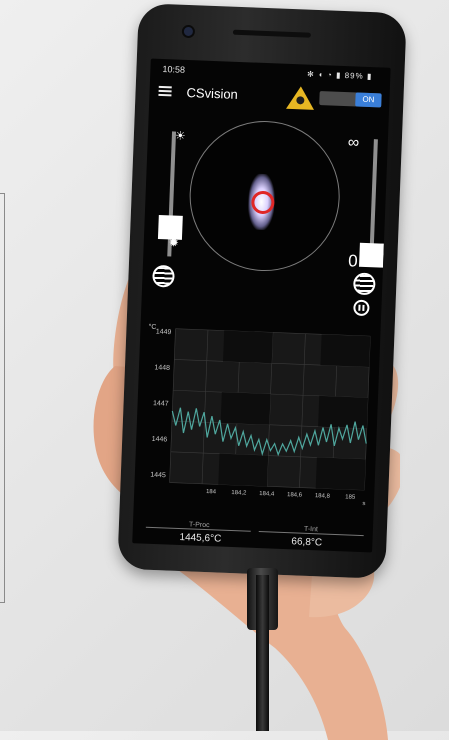 This screenshot has height=740, width=449. I want to click on x-tick-label: 184,6, so click(295, 495).